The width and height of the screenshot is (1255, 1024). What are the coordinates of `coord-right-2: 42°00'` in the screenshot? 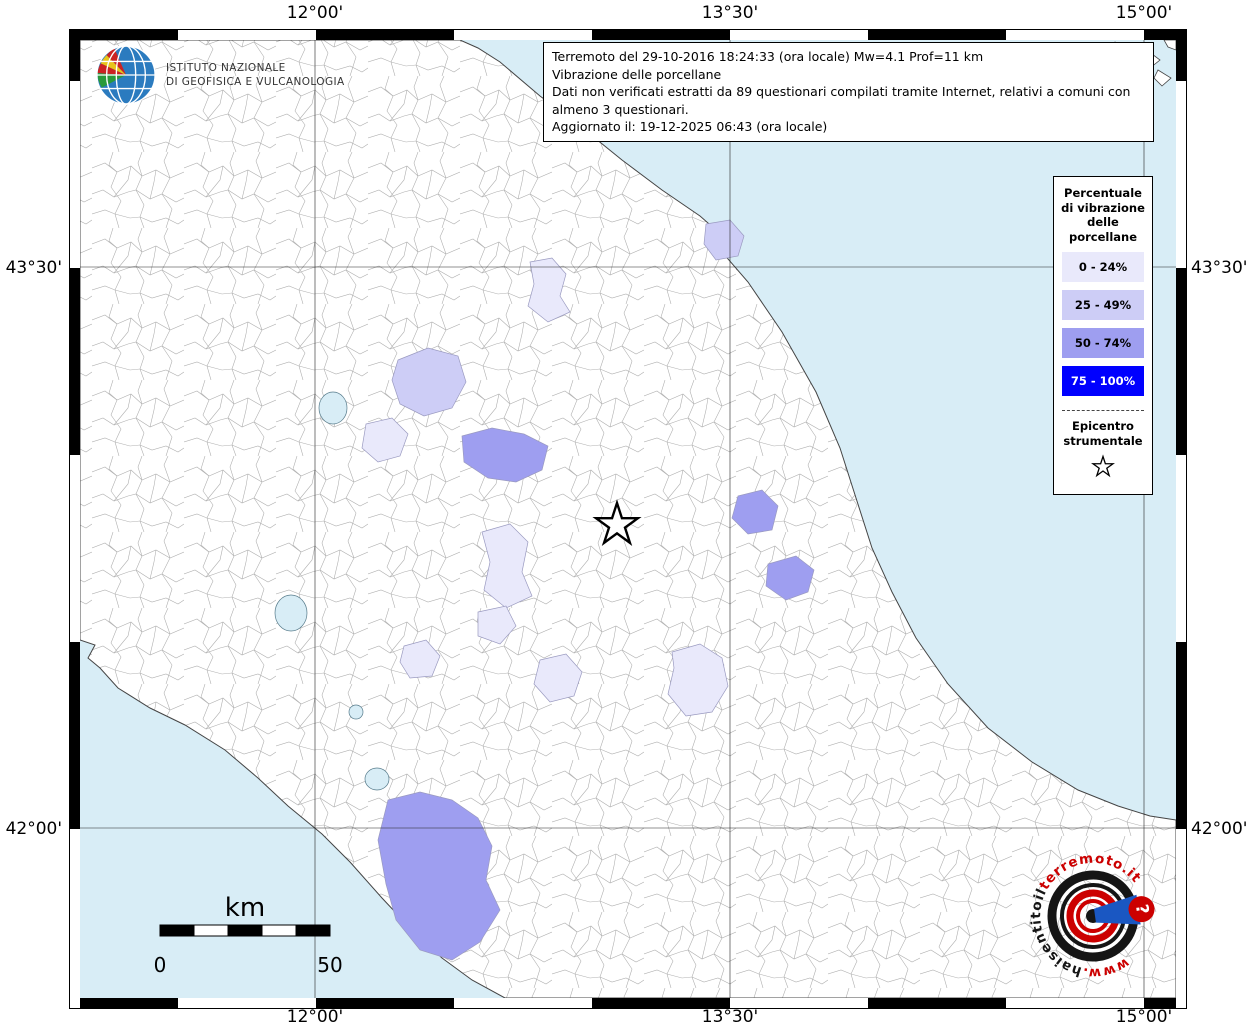 It's located at (1219, 829).